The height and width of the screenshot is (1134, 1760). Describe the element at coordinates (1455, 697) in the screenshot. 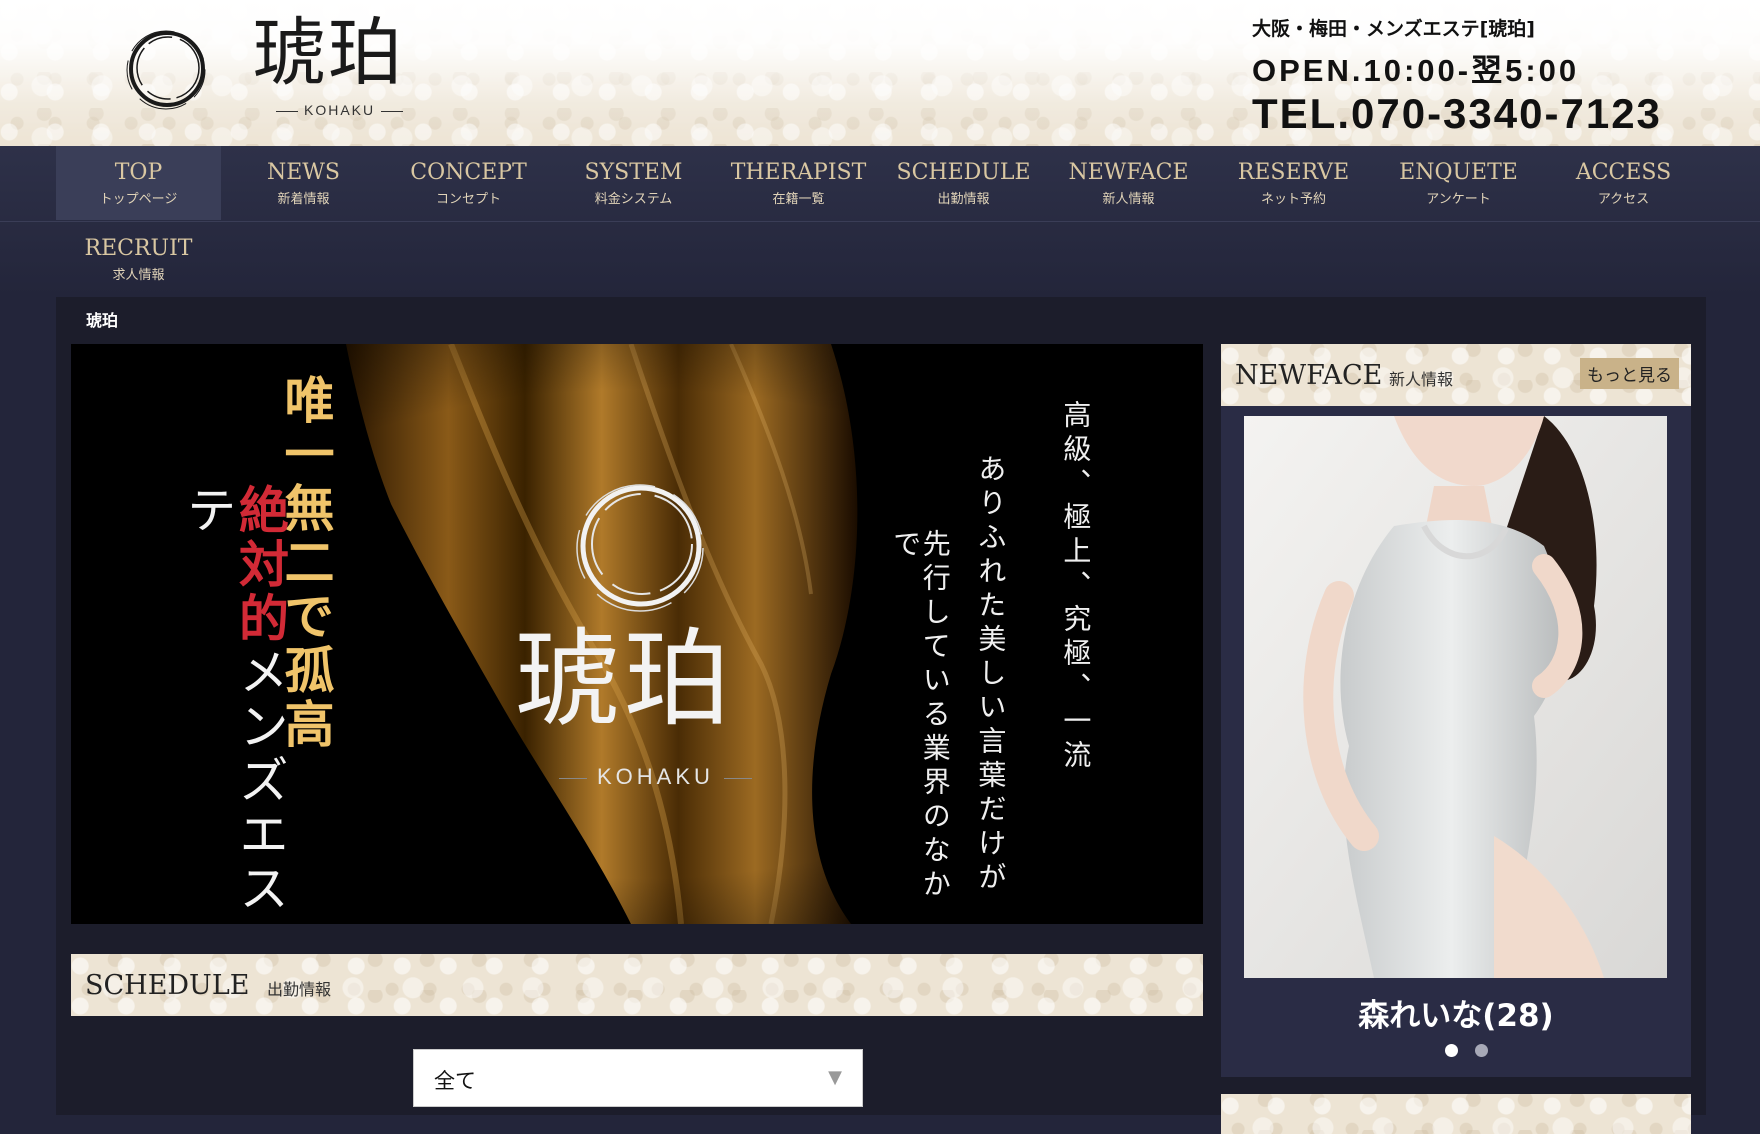

I see `therapist-photo` at that location.